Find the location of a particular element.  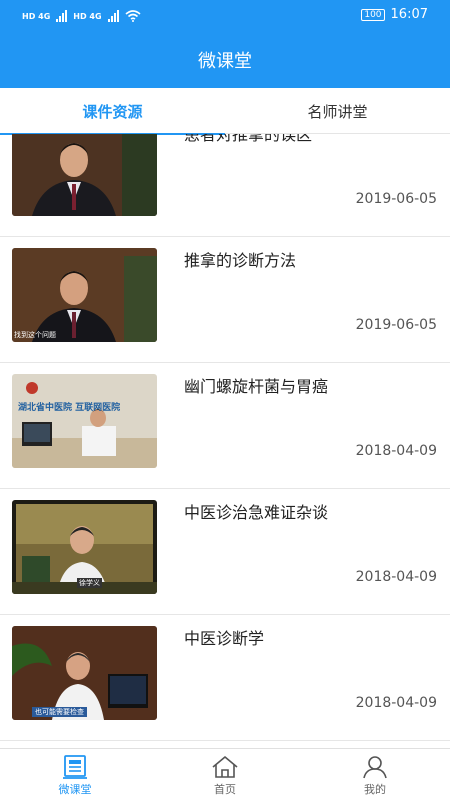

tab-famous-teachers: 名师讲堂 is located at coordinates (337, 111).